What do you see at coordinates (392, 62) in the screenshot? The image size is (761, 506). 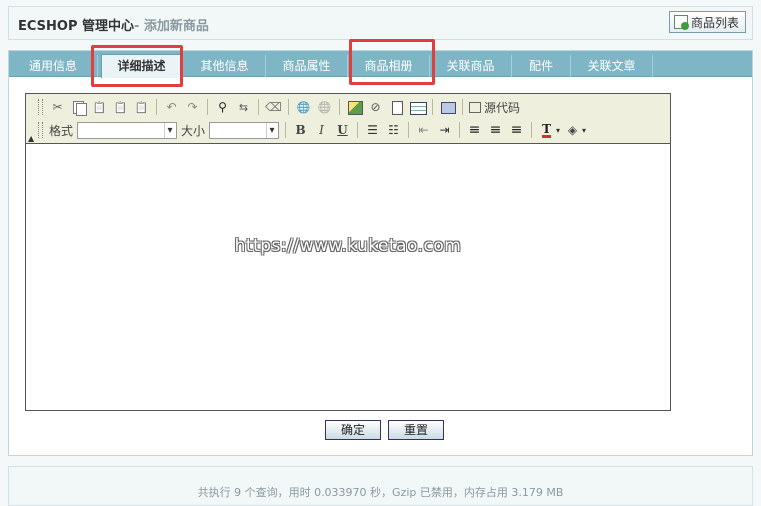 I see `highlight-box-gallery` at bounding box center [392, 62].